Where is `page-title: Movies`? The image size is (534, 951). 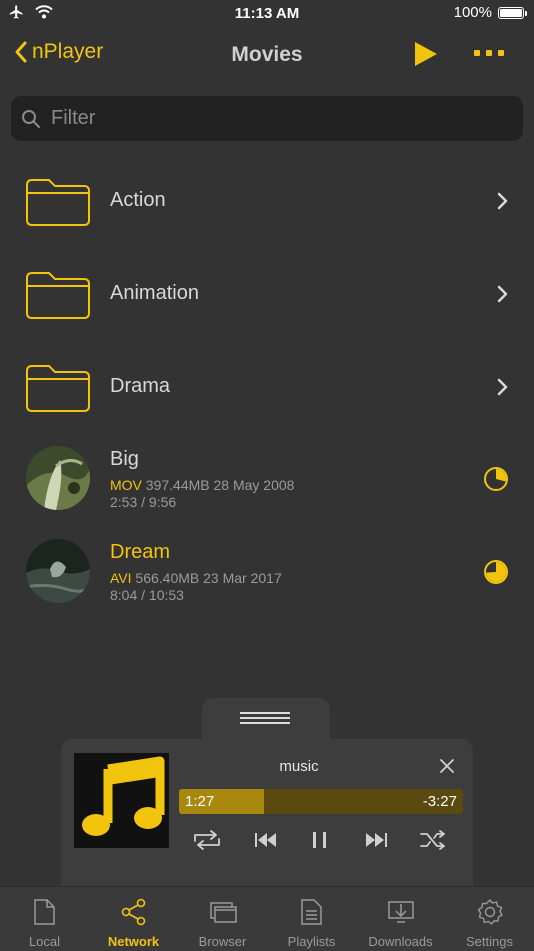
page-title: Movies is located at coordinates (267, 54).